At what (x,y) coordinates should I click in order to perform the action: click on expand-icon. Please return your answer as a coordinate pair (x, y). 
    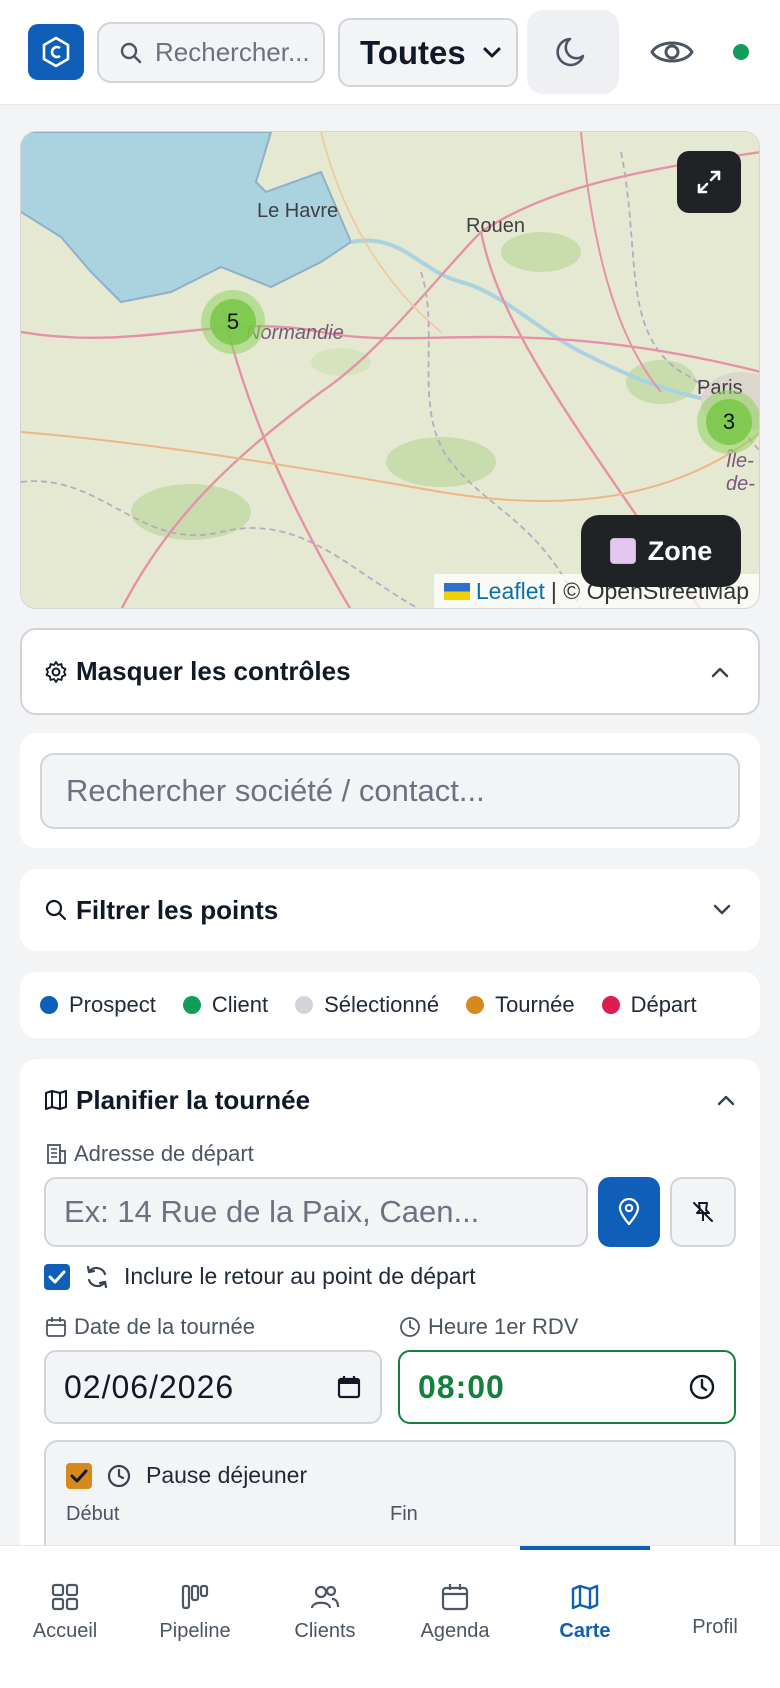
    Looking at the image, I should click on (709, 182).